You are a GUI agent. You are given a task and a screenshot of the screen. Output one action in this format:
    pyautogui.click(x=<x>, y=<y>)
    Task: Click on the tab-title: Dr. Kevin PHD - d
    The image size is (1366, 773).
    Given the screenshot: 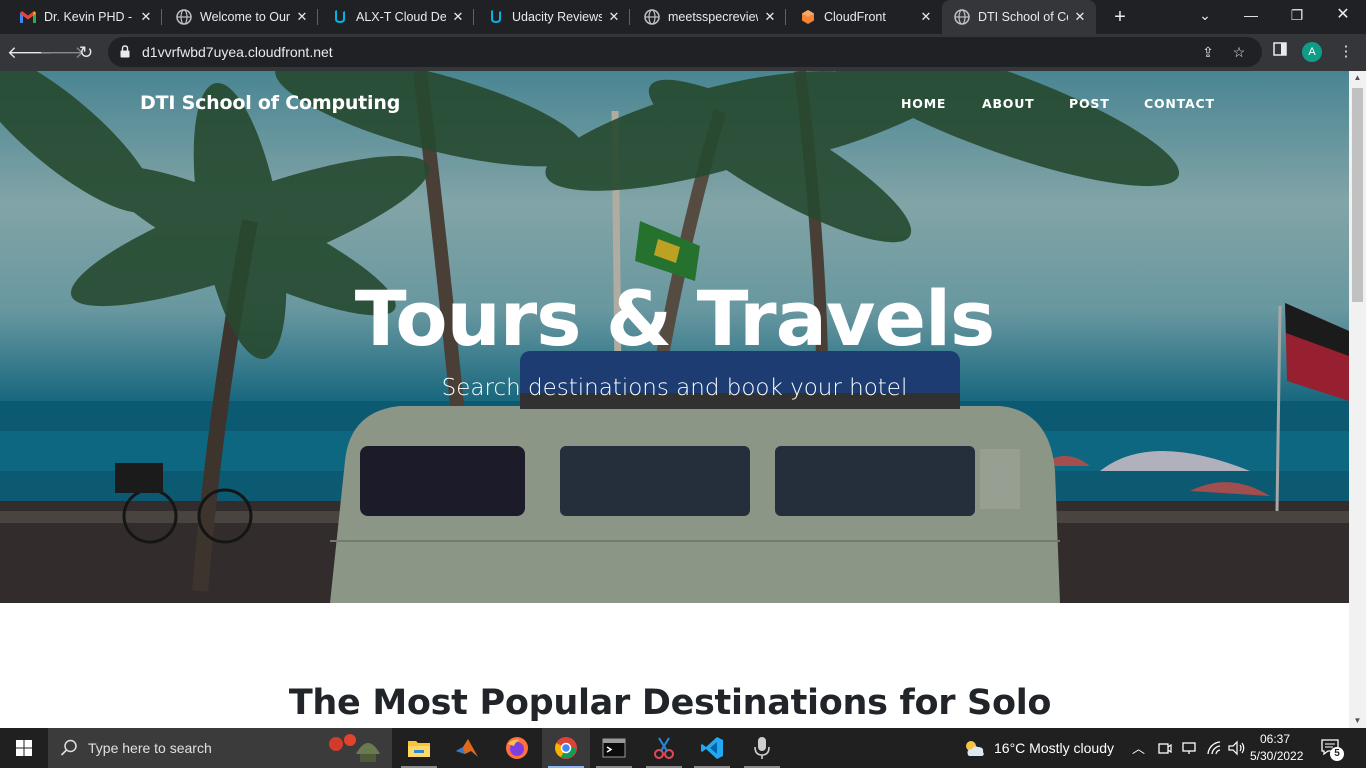 What is the action you would take?
    pyautogui.click(x=89, y=17)
    